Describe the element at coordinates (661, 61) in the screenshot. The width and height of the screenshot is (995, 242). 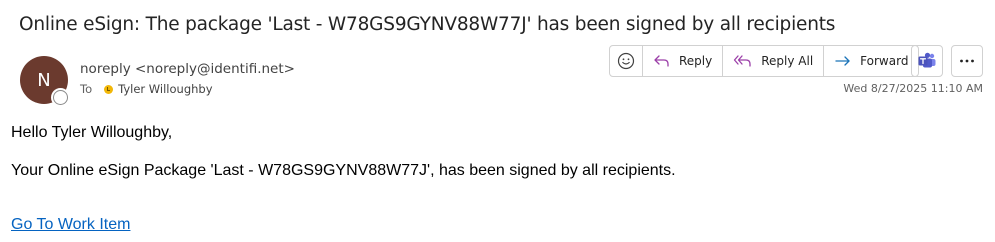
I see `reply-icon` at that location.